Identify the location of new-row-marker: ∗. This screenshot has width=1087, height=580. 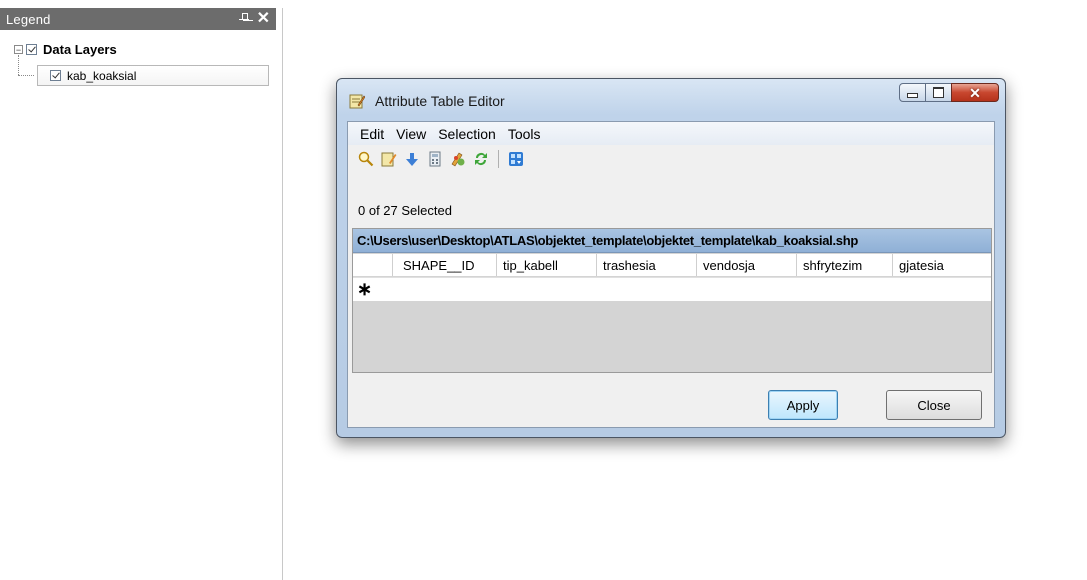
(365, 289).